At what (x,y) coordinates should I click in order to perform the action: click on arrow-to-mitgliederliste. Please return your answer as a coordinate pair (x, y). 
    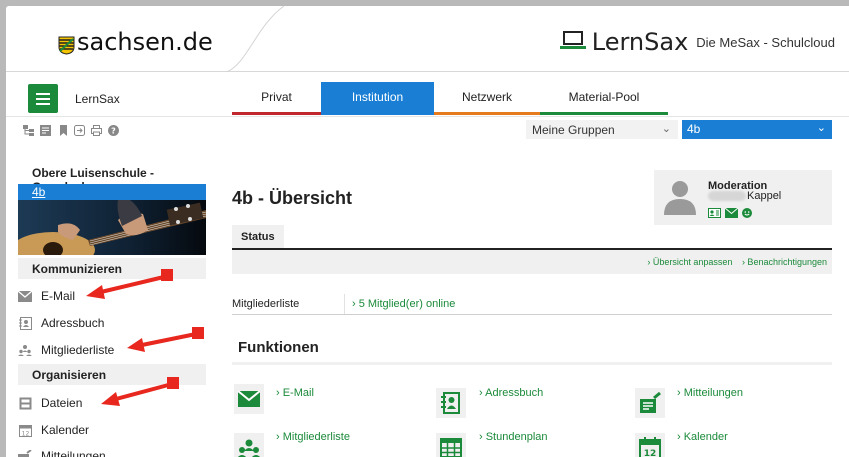
    Looking at the image, I should click on (165, 339).